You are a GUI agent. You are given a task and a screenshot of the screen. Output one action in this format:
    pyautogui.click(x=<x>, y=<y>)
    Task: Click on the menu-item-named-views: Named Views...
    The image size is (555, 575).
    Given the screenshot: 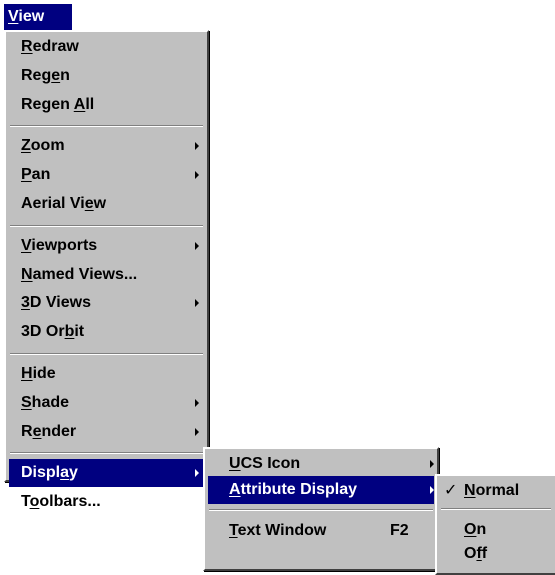 What is the action you would take?
    pyautogui.click(x=106, y=275)
    